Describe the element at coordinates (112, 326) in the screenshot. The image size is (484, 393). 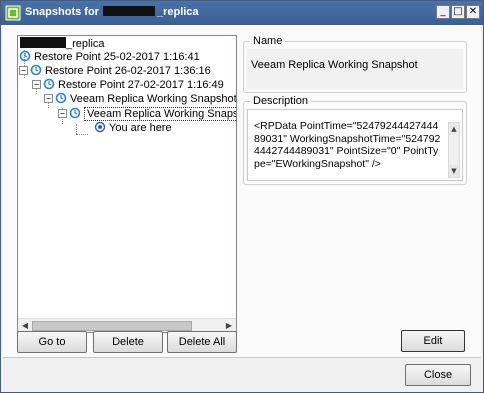
I see `scroll-thumb` at that location.